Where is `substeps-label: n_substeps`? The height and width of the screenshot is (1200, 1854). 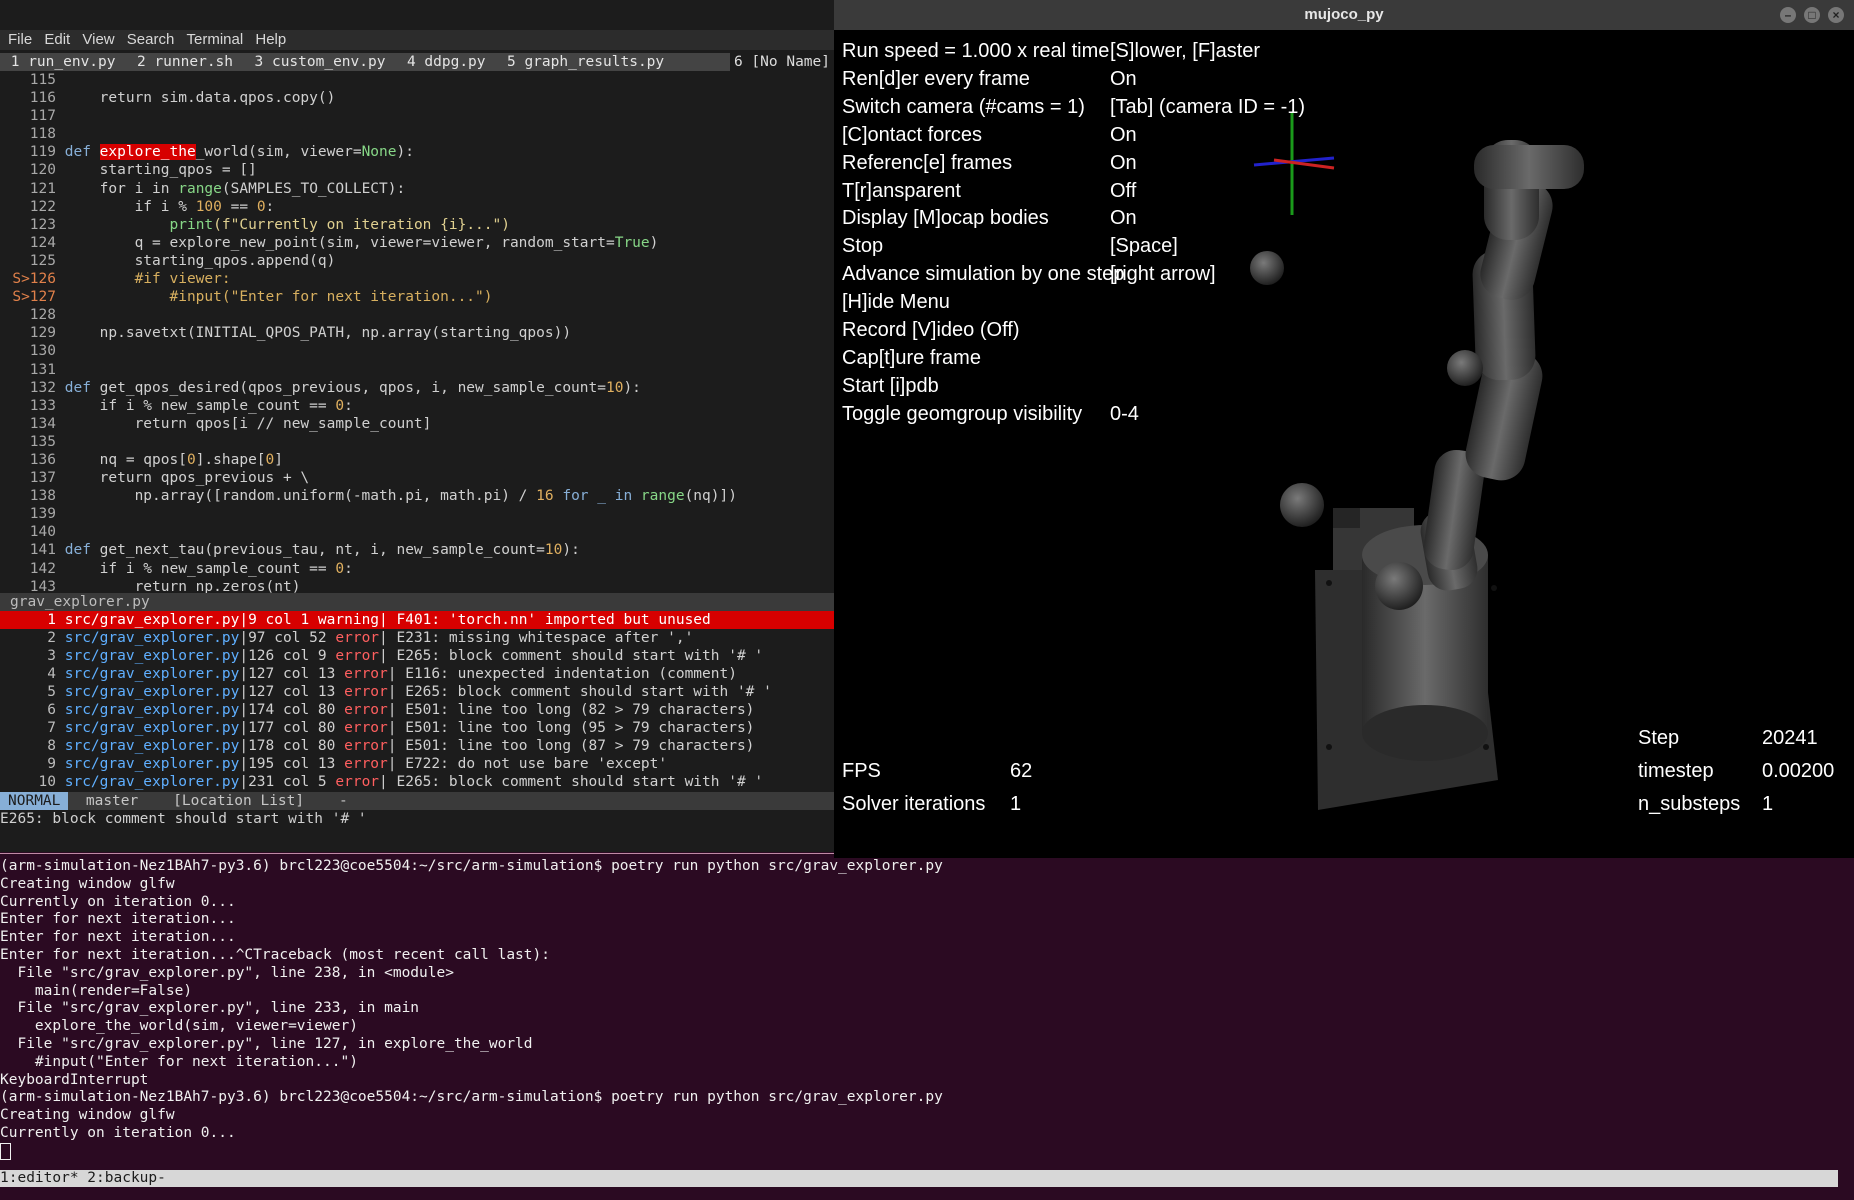
substeps-label: n_substeps is located at coordinates (1689, 804).